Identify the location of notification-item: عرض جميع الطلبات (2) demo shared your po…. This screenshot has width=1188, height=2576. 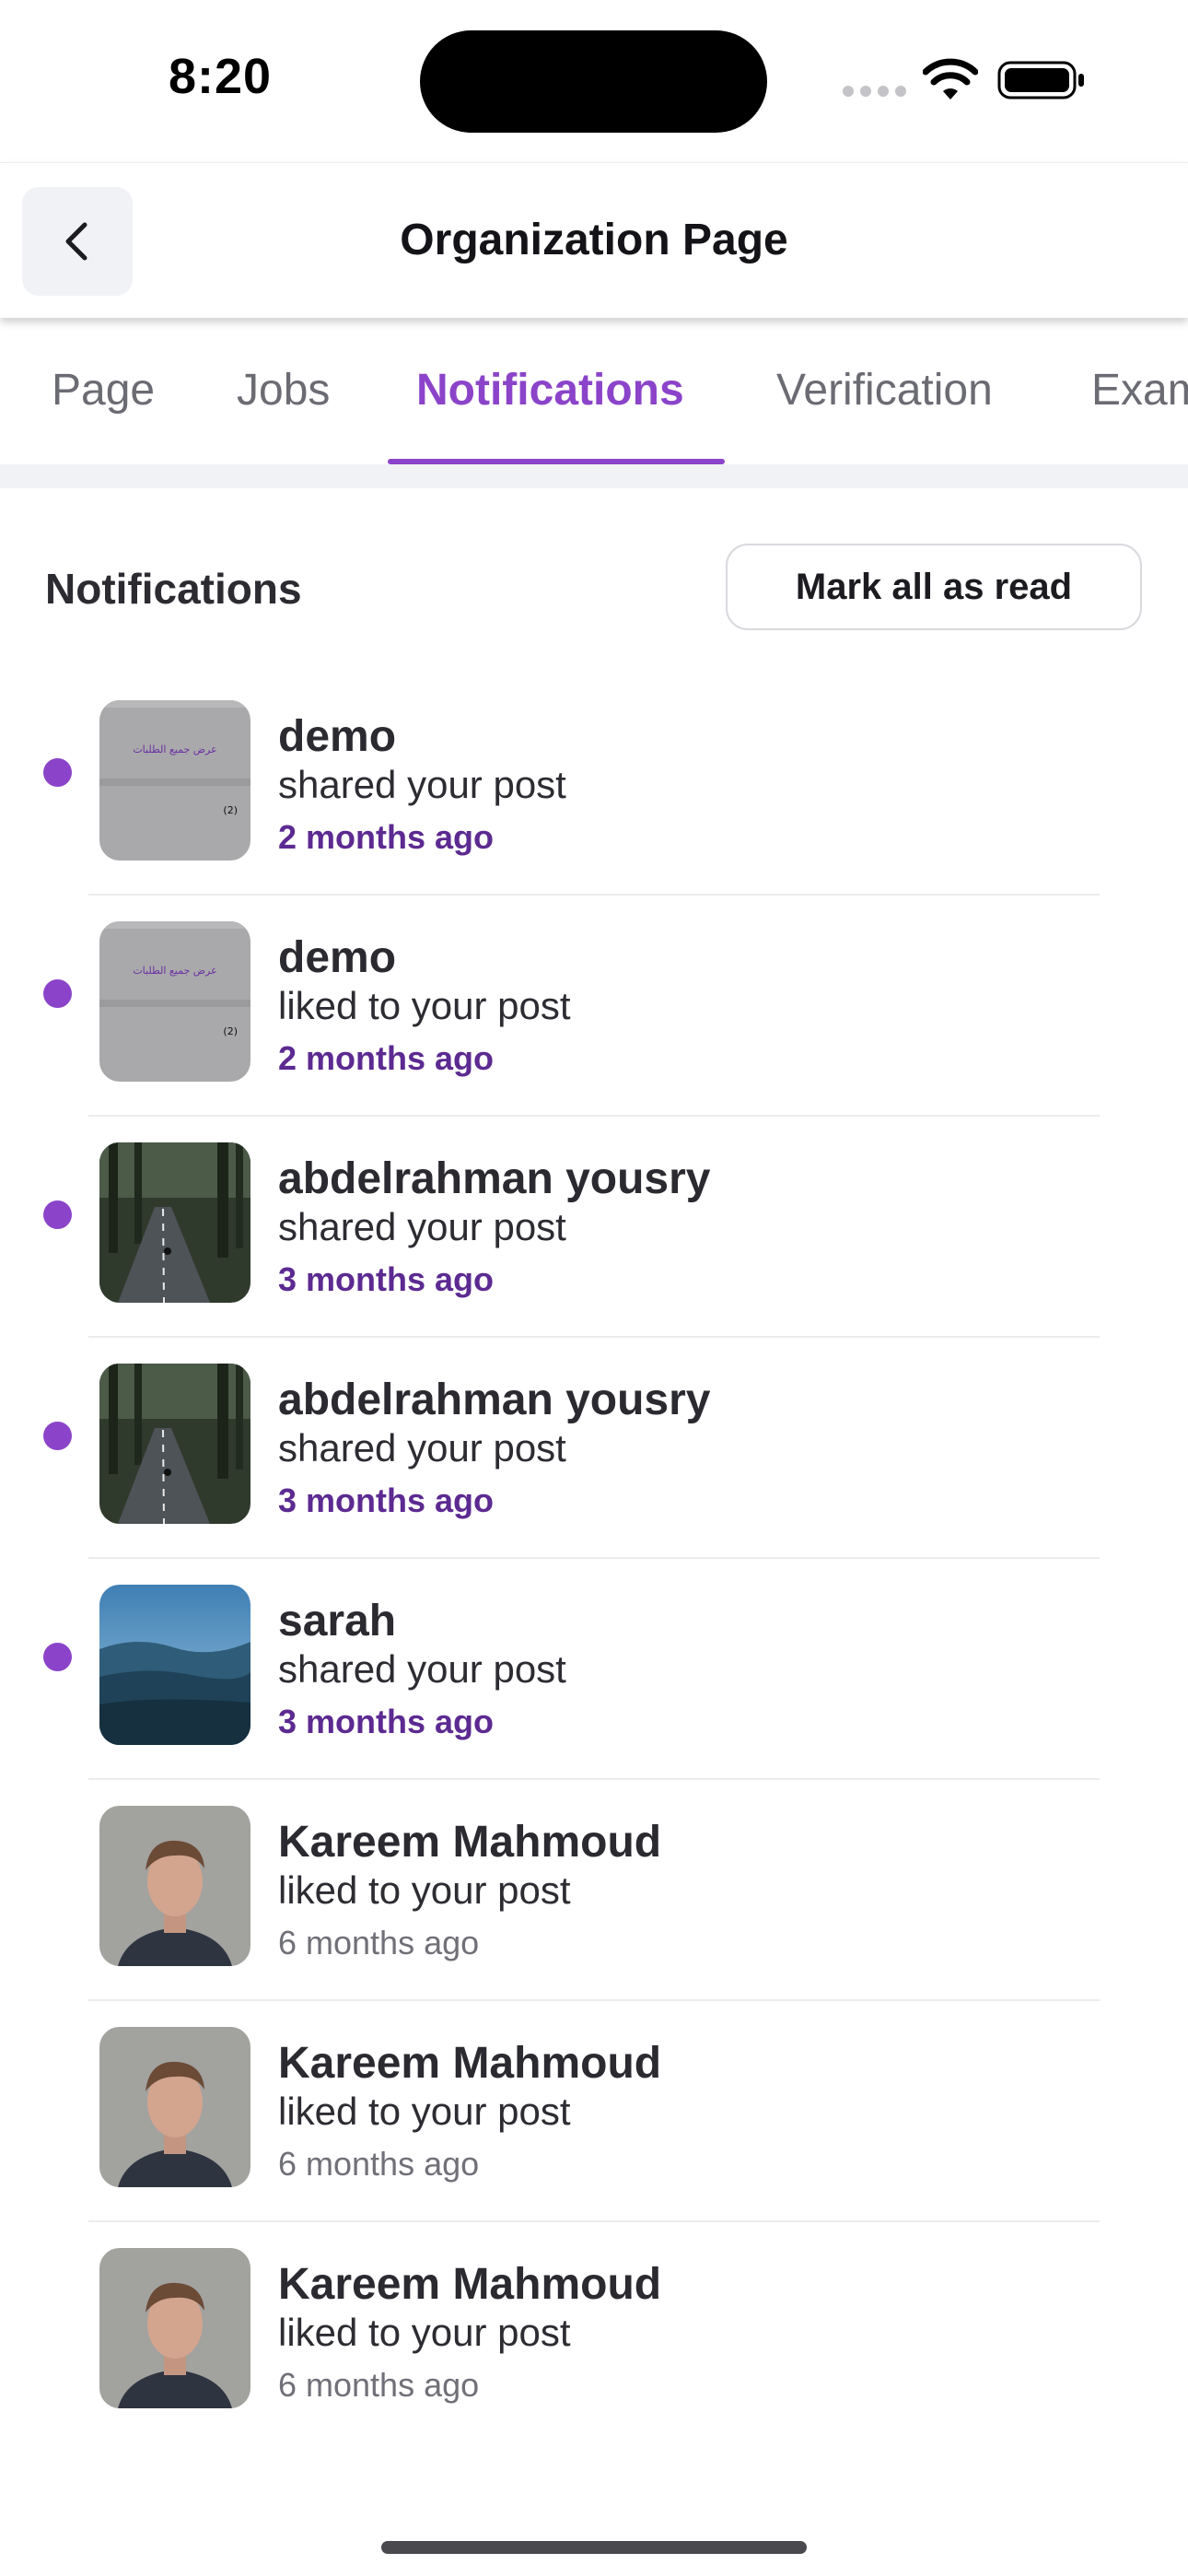
(594, 790).